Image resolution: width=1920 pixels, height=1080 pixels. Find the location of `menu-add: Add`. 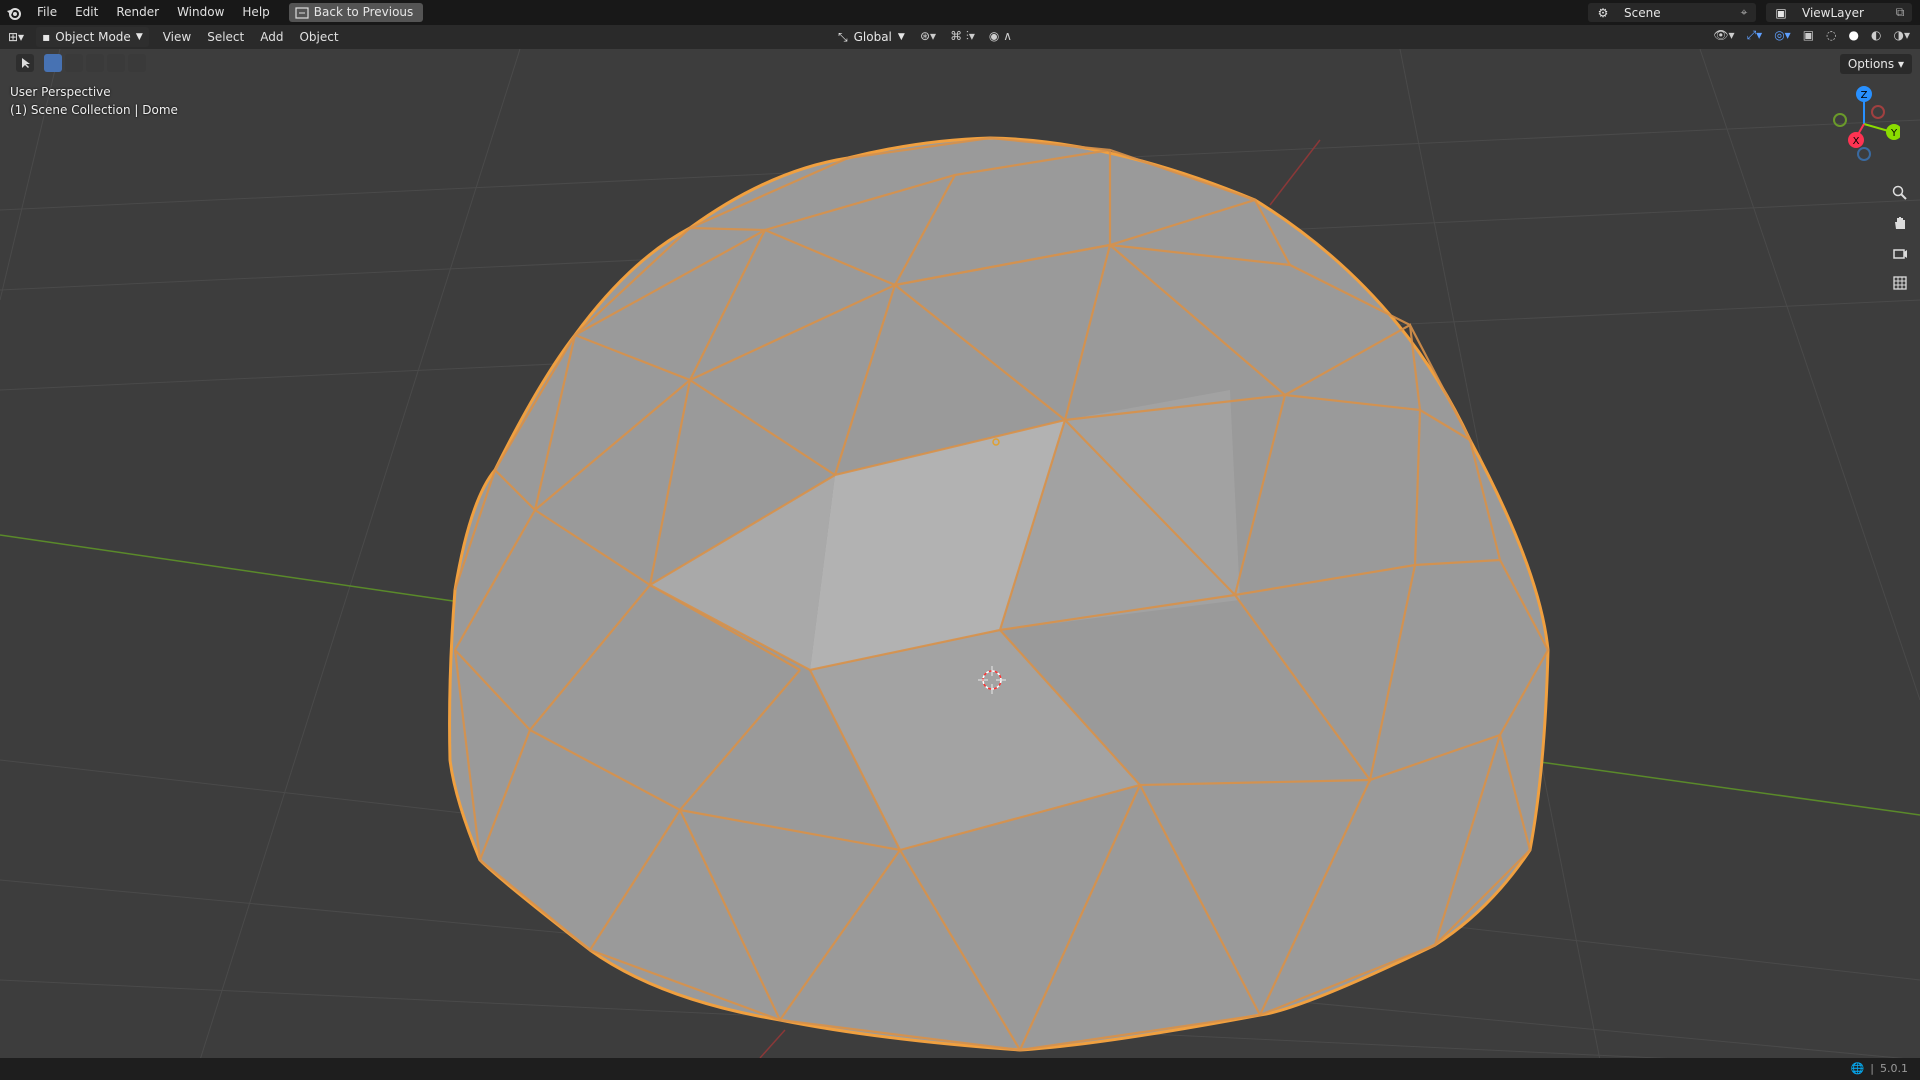

menu-add: Add is located at coordinates (271, 37).